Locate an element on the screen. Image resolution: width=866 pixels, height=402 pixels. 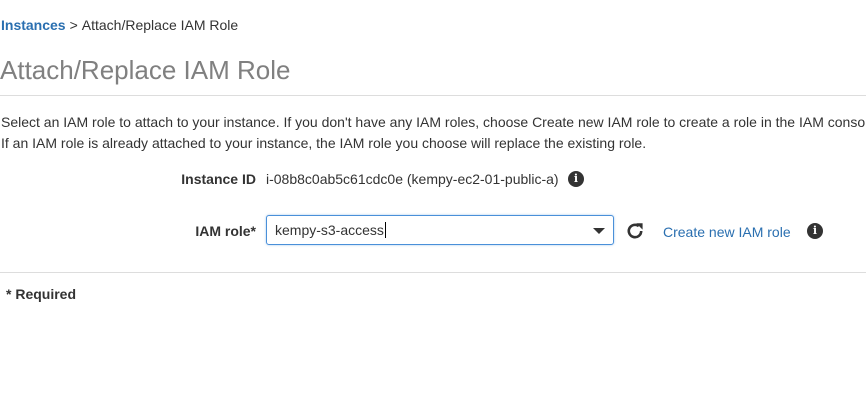
breadcrumb: Instances > Attach/Replace IAM Role is located at coordinates (119, 25).